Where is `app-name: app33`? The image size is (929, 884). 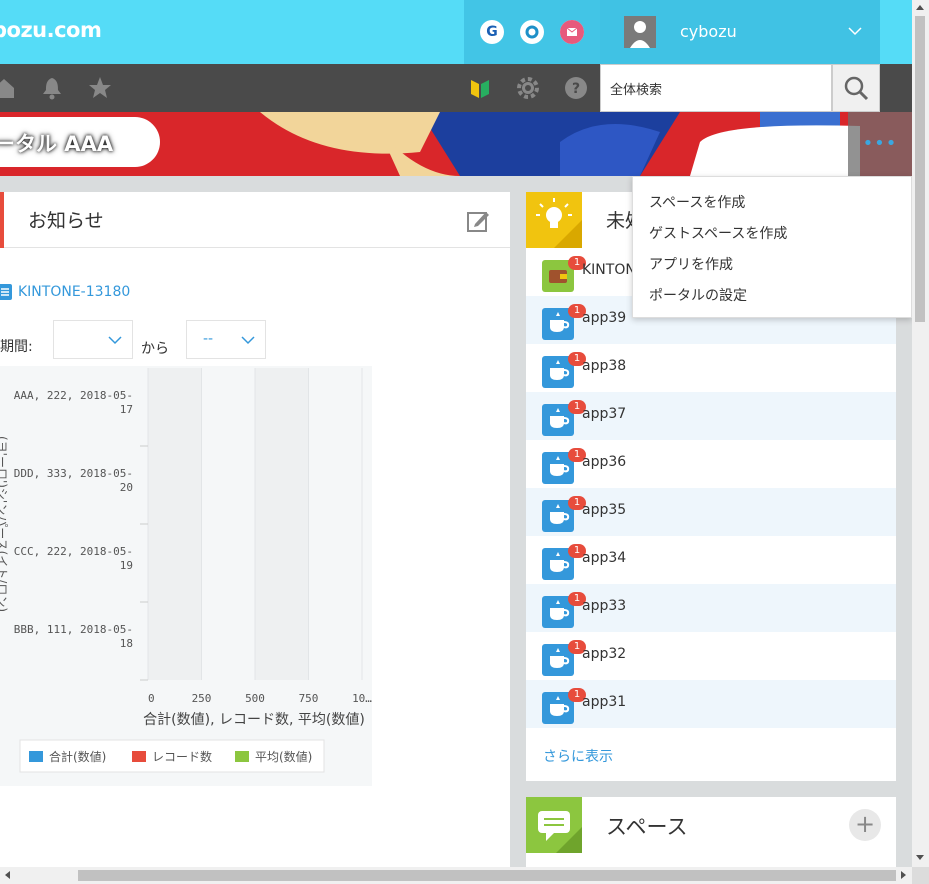 app-name: app33 is located at coordinates (604, 606).